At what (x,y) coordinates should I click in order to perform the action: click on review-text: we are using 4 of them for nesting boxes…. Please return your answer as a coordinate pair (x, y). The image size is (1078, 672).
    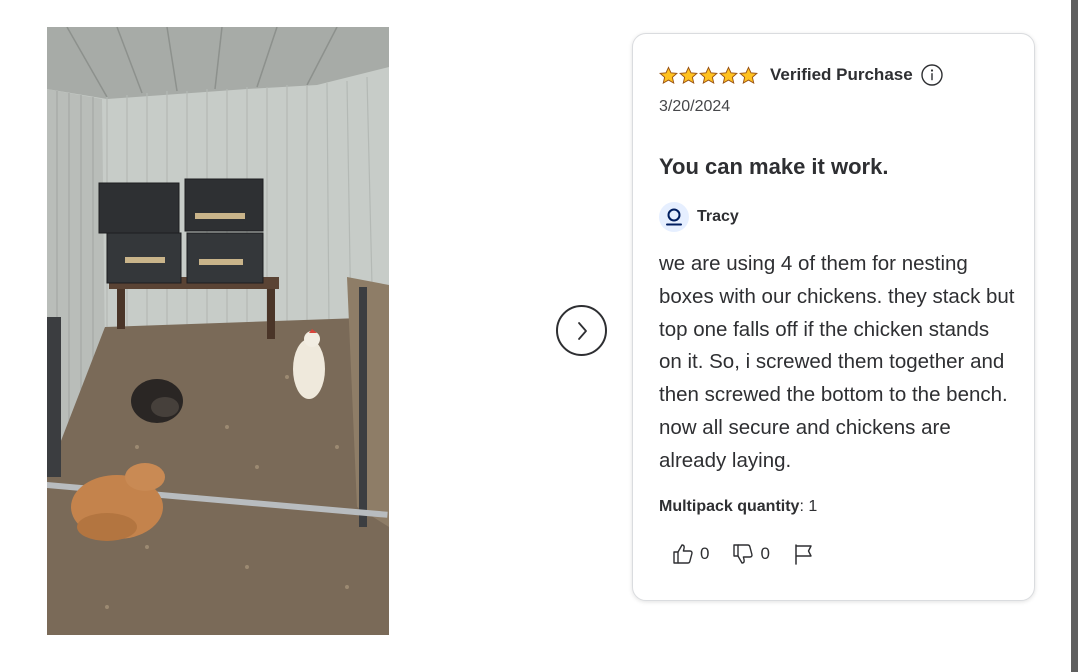
    Looking at the image, I should click on (837, 362).